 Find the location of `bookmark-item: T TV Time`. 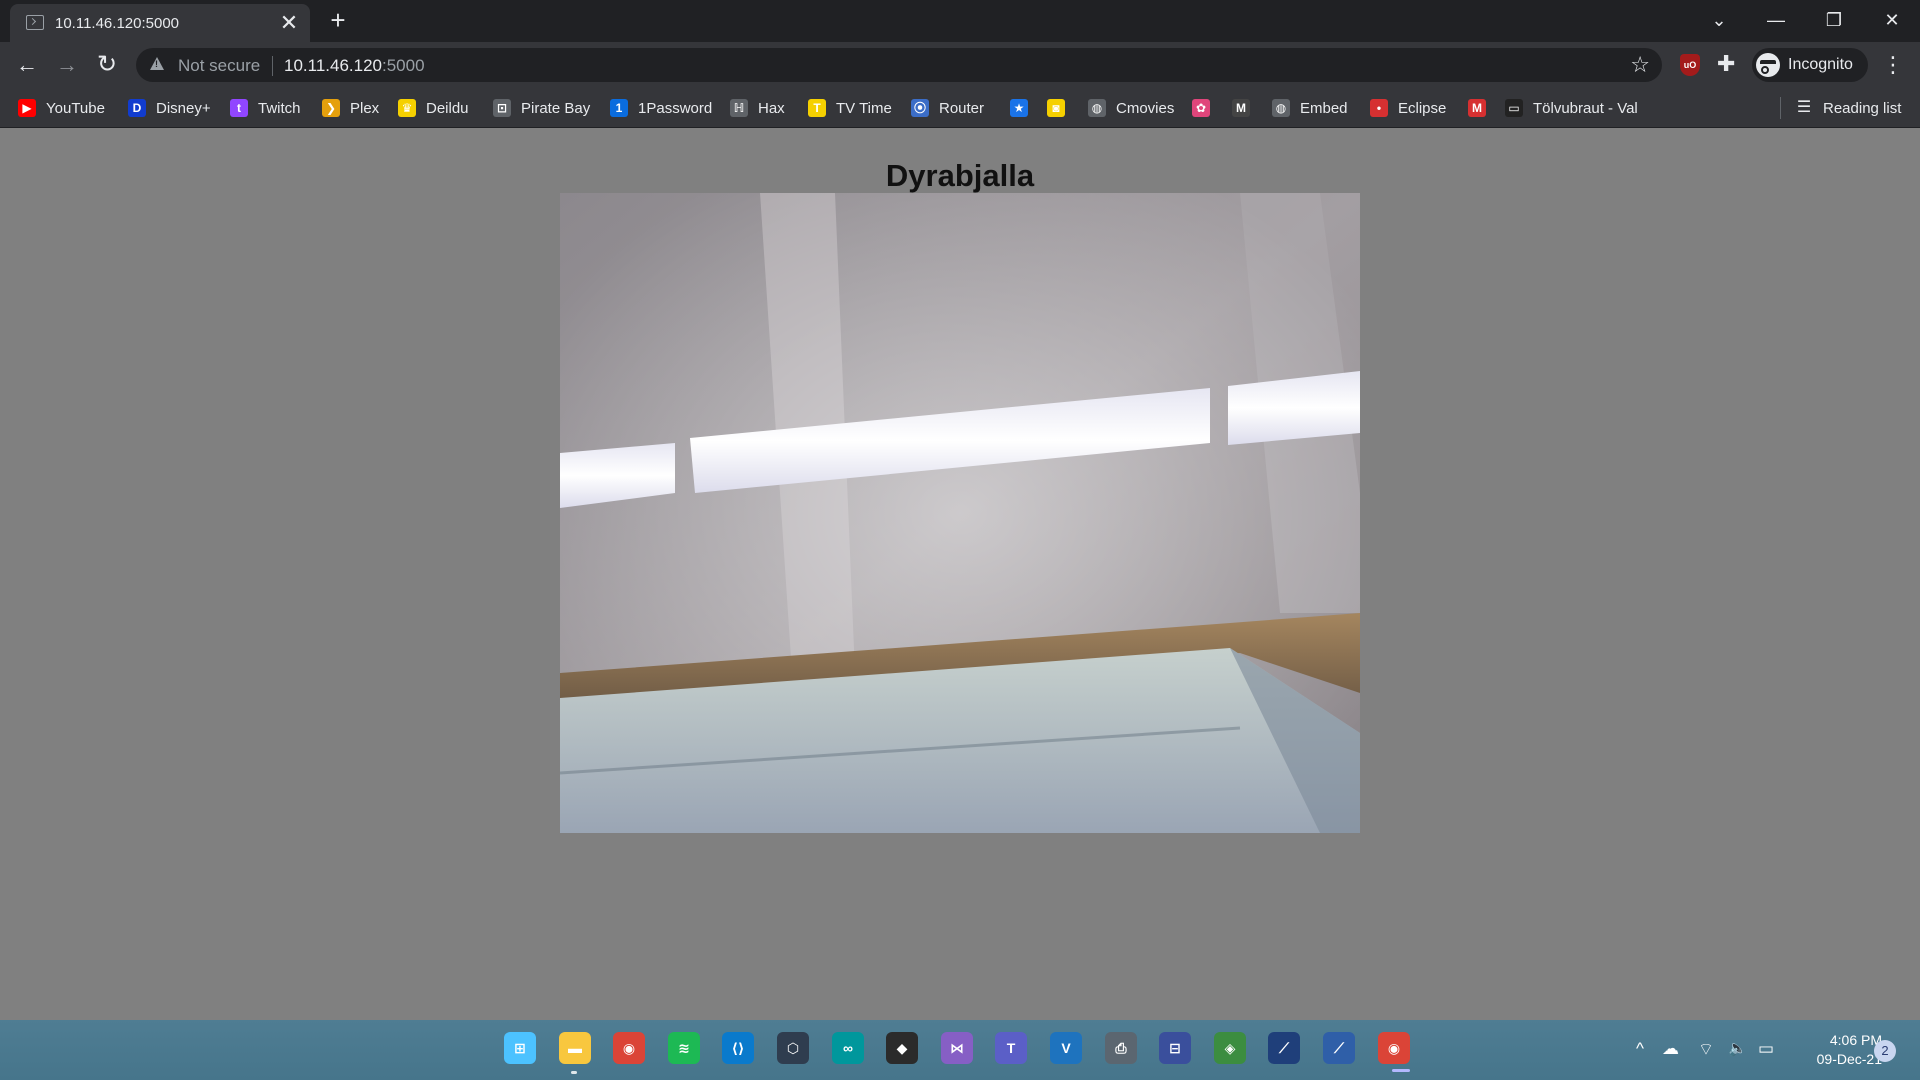

bookmark-item: T TV Time is located at coordinates (850, 108).